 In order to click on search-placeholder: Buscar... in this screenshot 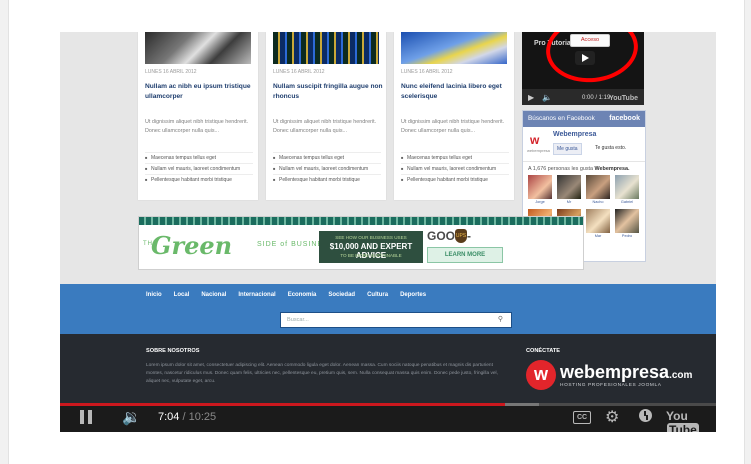, I will do `click(298, 320)`.